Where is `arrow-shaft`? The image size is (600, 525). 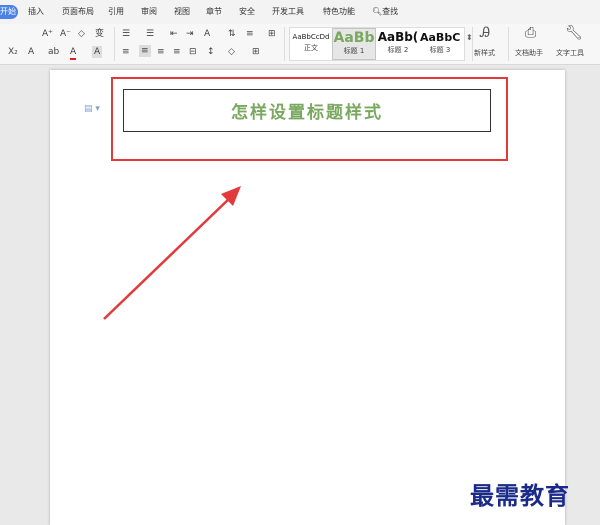 arrow-shaft is located at coordinates (168, 257).